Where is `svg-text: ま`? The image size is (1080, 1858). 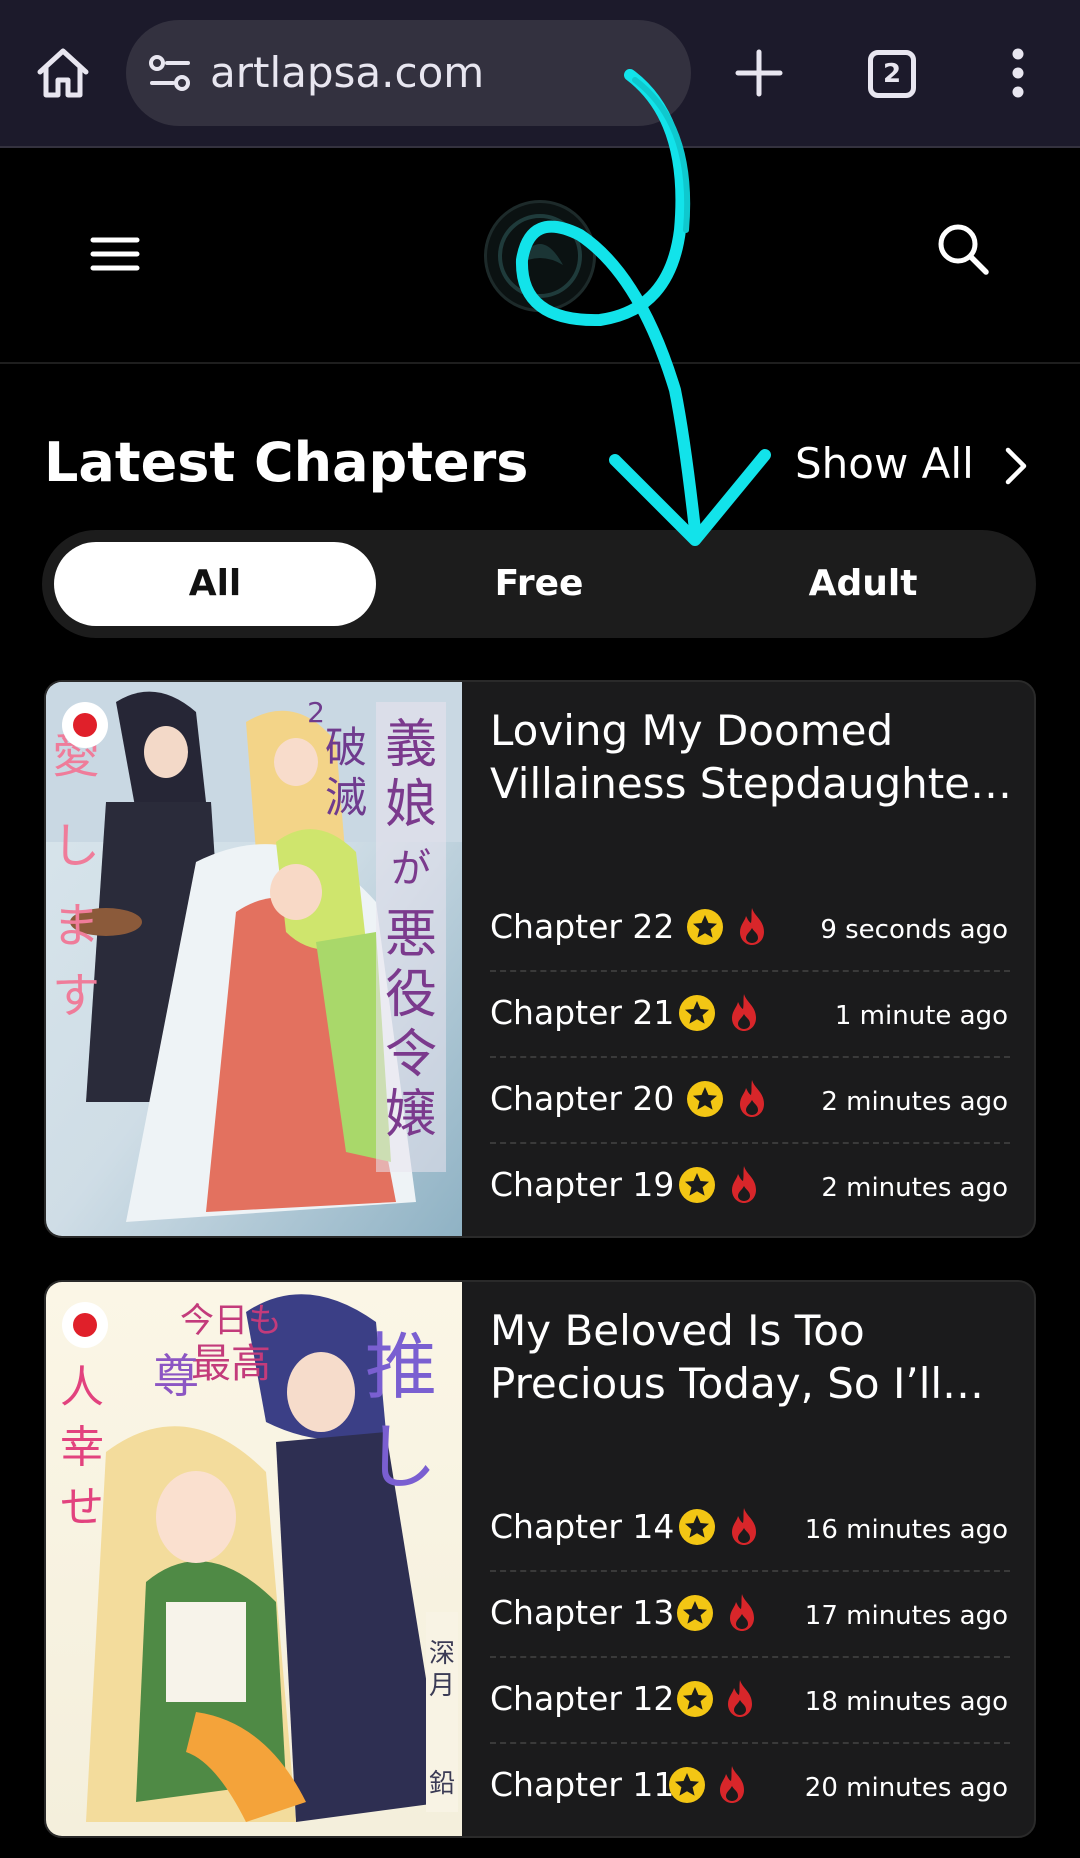
svg-text: ま is located at coordinates (76, 926).